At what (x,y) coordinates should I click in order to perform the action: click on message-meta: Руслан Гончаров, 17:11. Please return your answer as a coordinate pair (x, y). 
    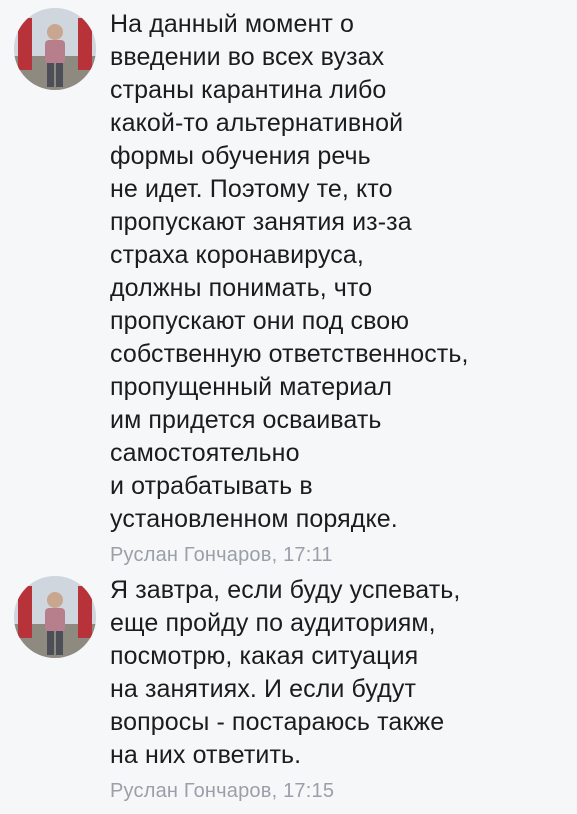
    Looking at the image, I should click on (221, 555).